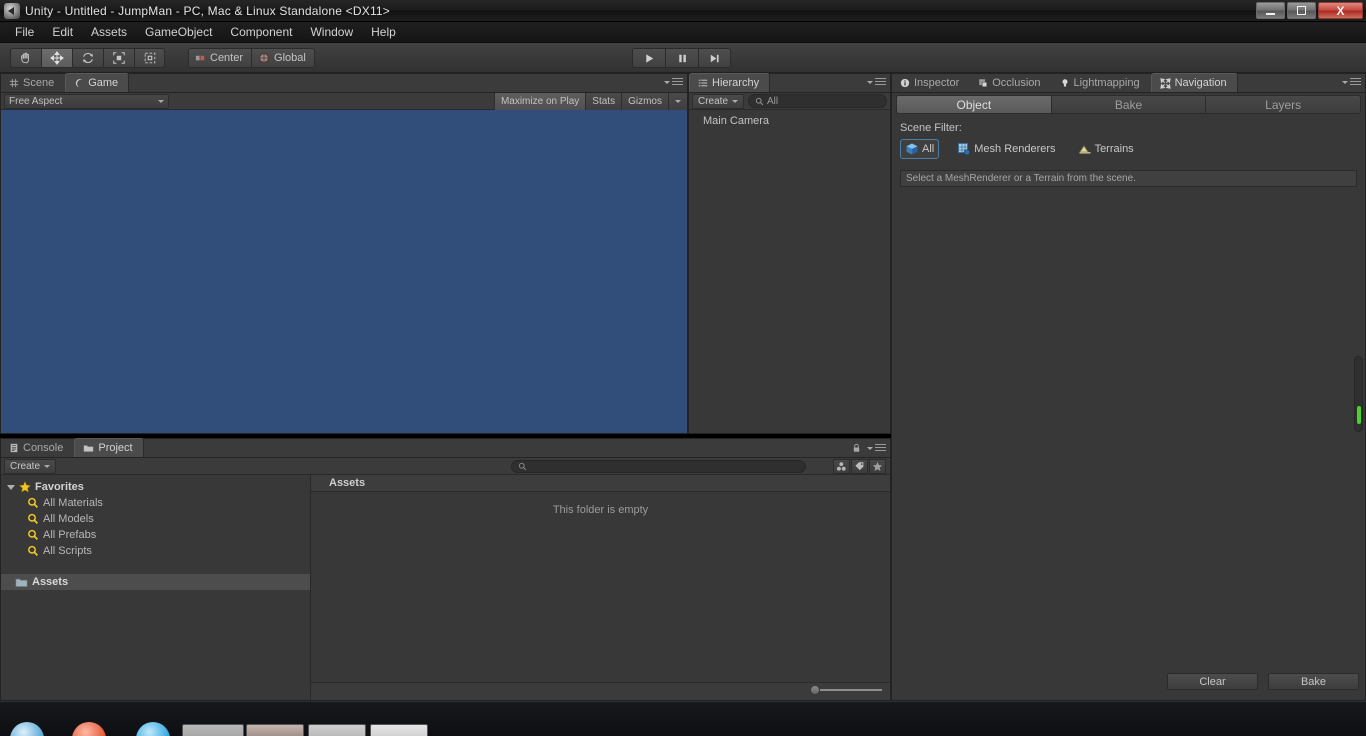 The height and width of the screenshot is (736, 1366). What do you see at coordinates (118, 58) in the screenshot?
I see `scale-tool-button` at bounding box center [118, 58].